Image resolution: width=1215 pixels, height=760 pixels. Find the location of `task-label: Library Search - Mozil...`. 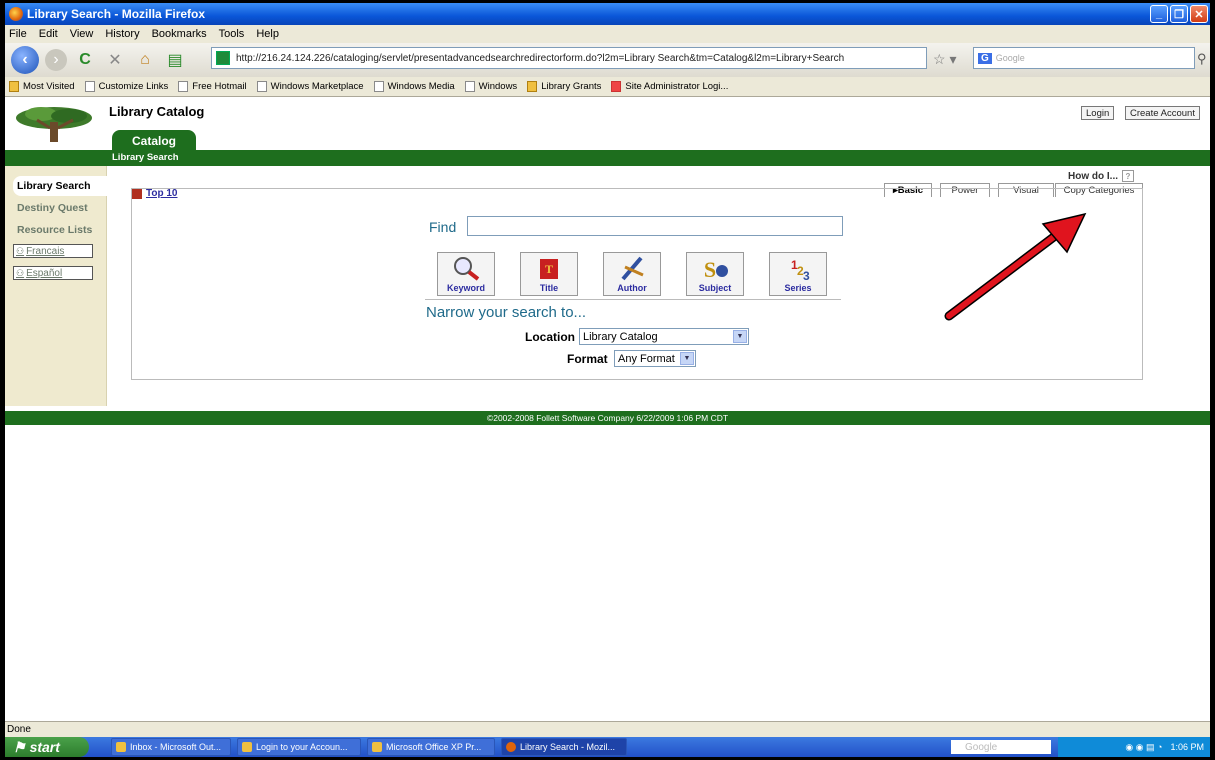

task-label: Library Search - Mozil... is located at coordinates (568, 747).